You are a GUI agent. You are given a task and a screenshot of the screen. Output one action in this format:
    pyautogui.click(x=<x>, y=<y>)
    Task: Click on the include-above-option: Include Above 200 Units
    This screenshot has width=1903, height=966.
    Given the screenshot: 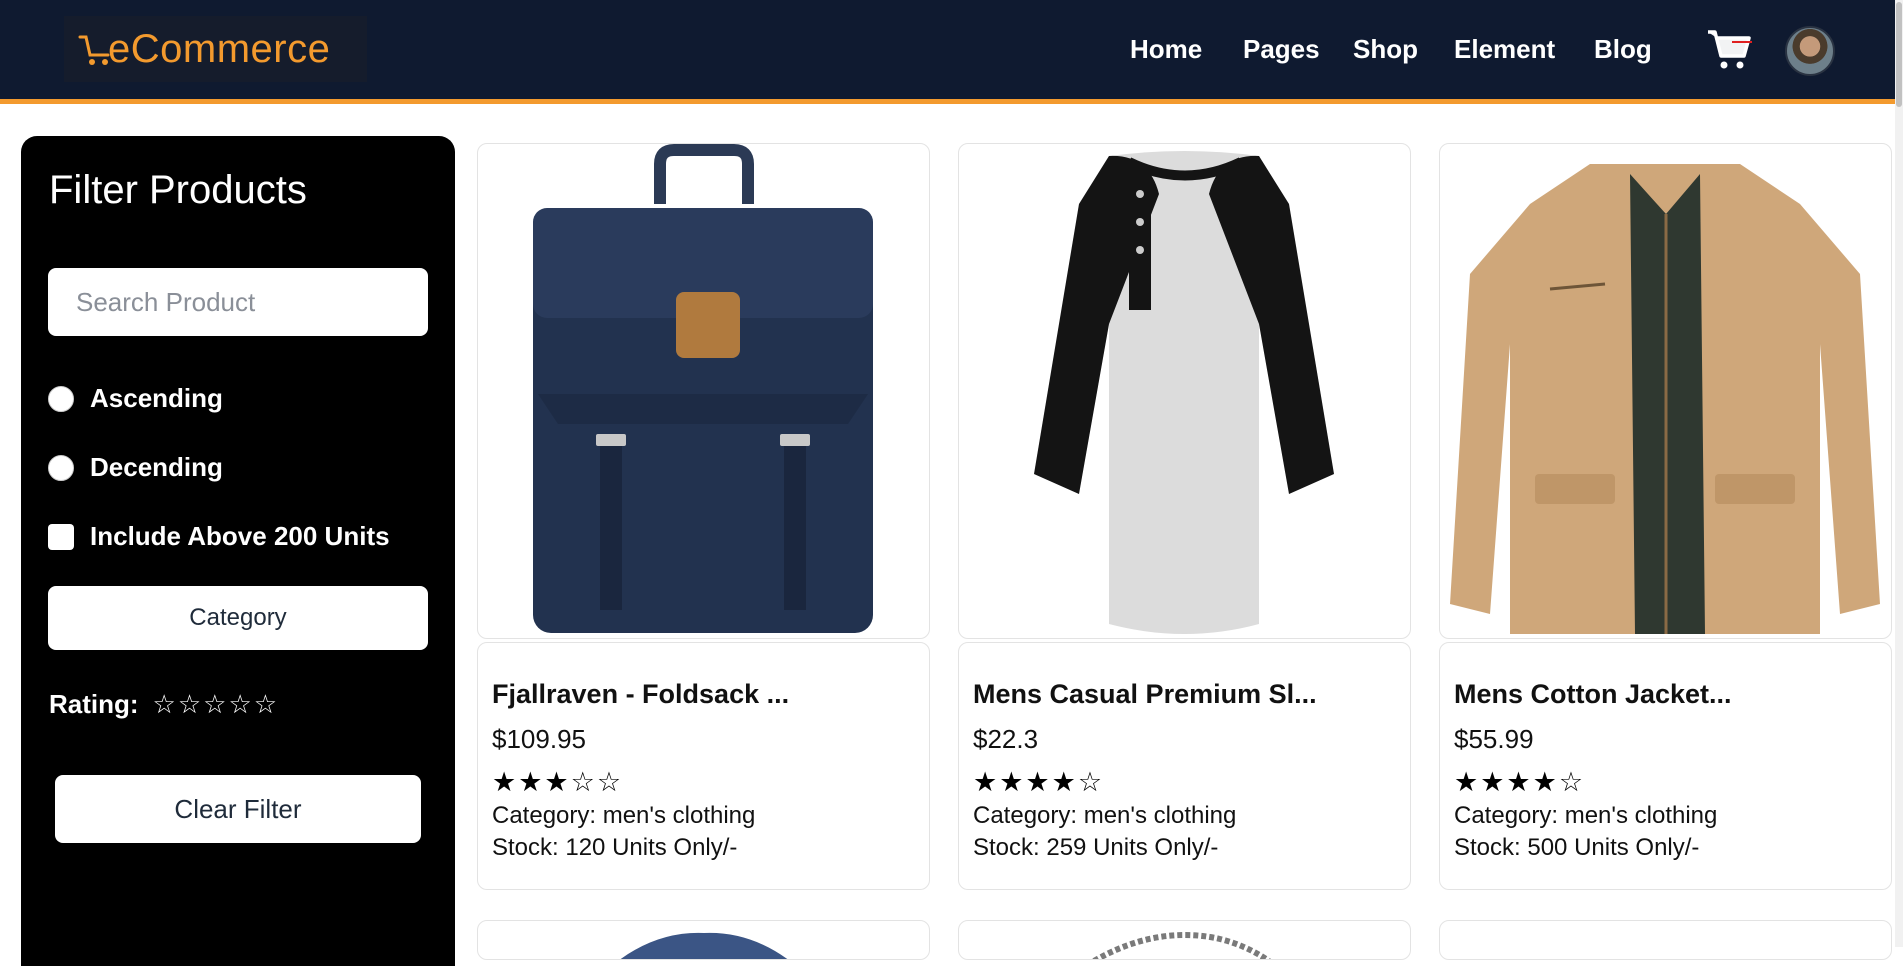 What is the action you would take?
    pyautogui.click(x=219, y=536)
    